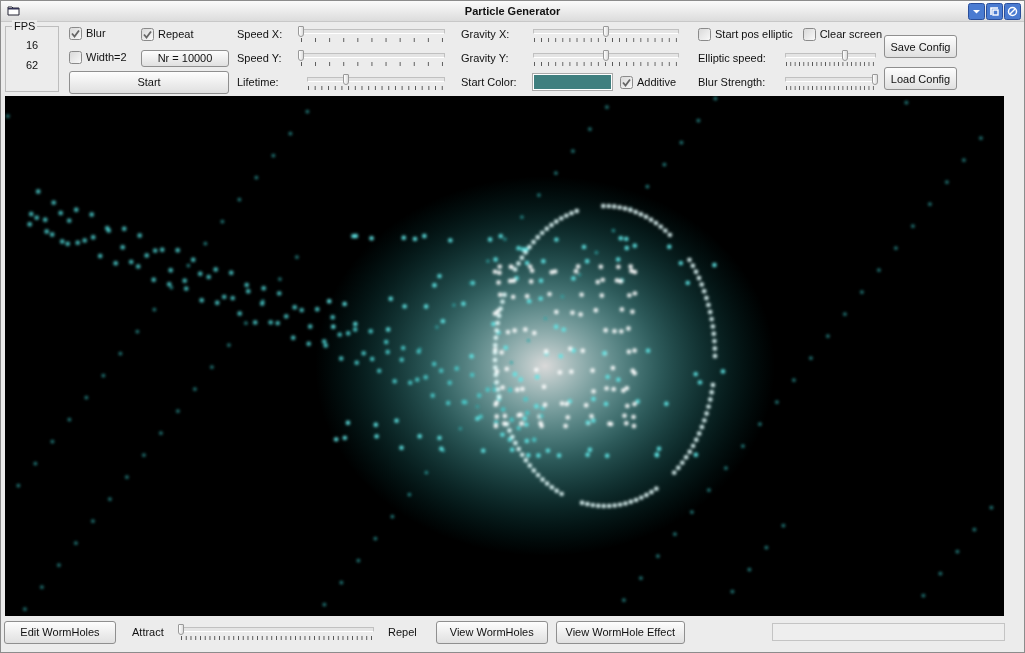 The image size is (1025, 653). What do you see at coordinates (486, 34) in the screenshot?
I see `slider-label: Gravity X:` at bounding box center [486, 34].